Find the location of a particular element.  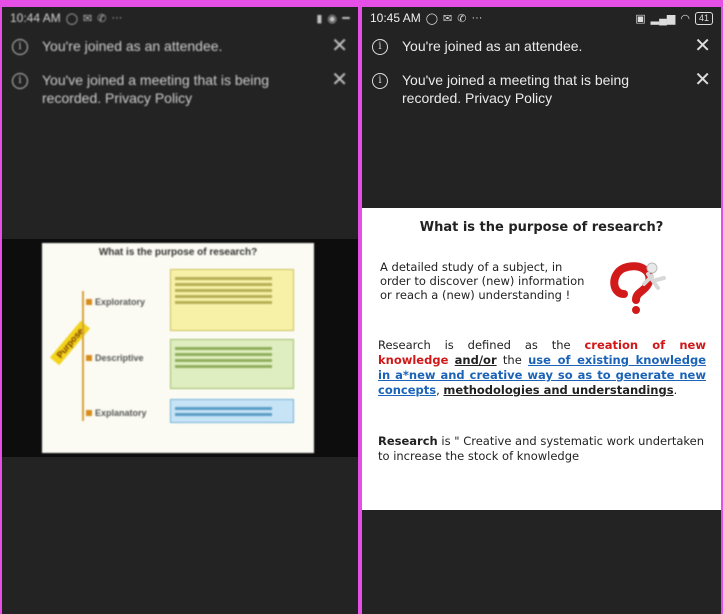

connector-line is located at coordinates (83, 356).